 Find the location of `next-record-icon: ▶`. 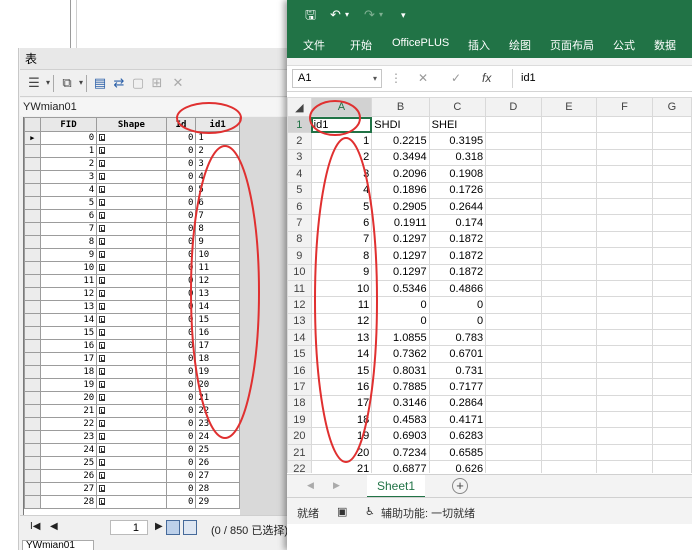

next-record-icon: ▶ is located at coordinates (159, 526).